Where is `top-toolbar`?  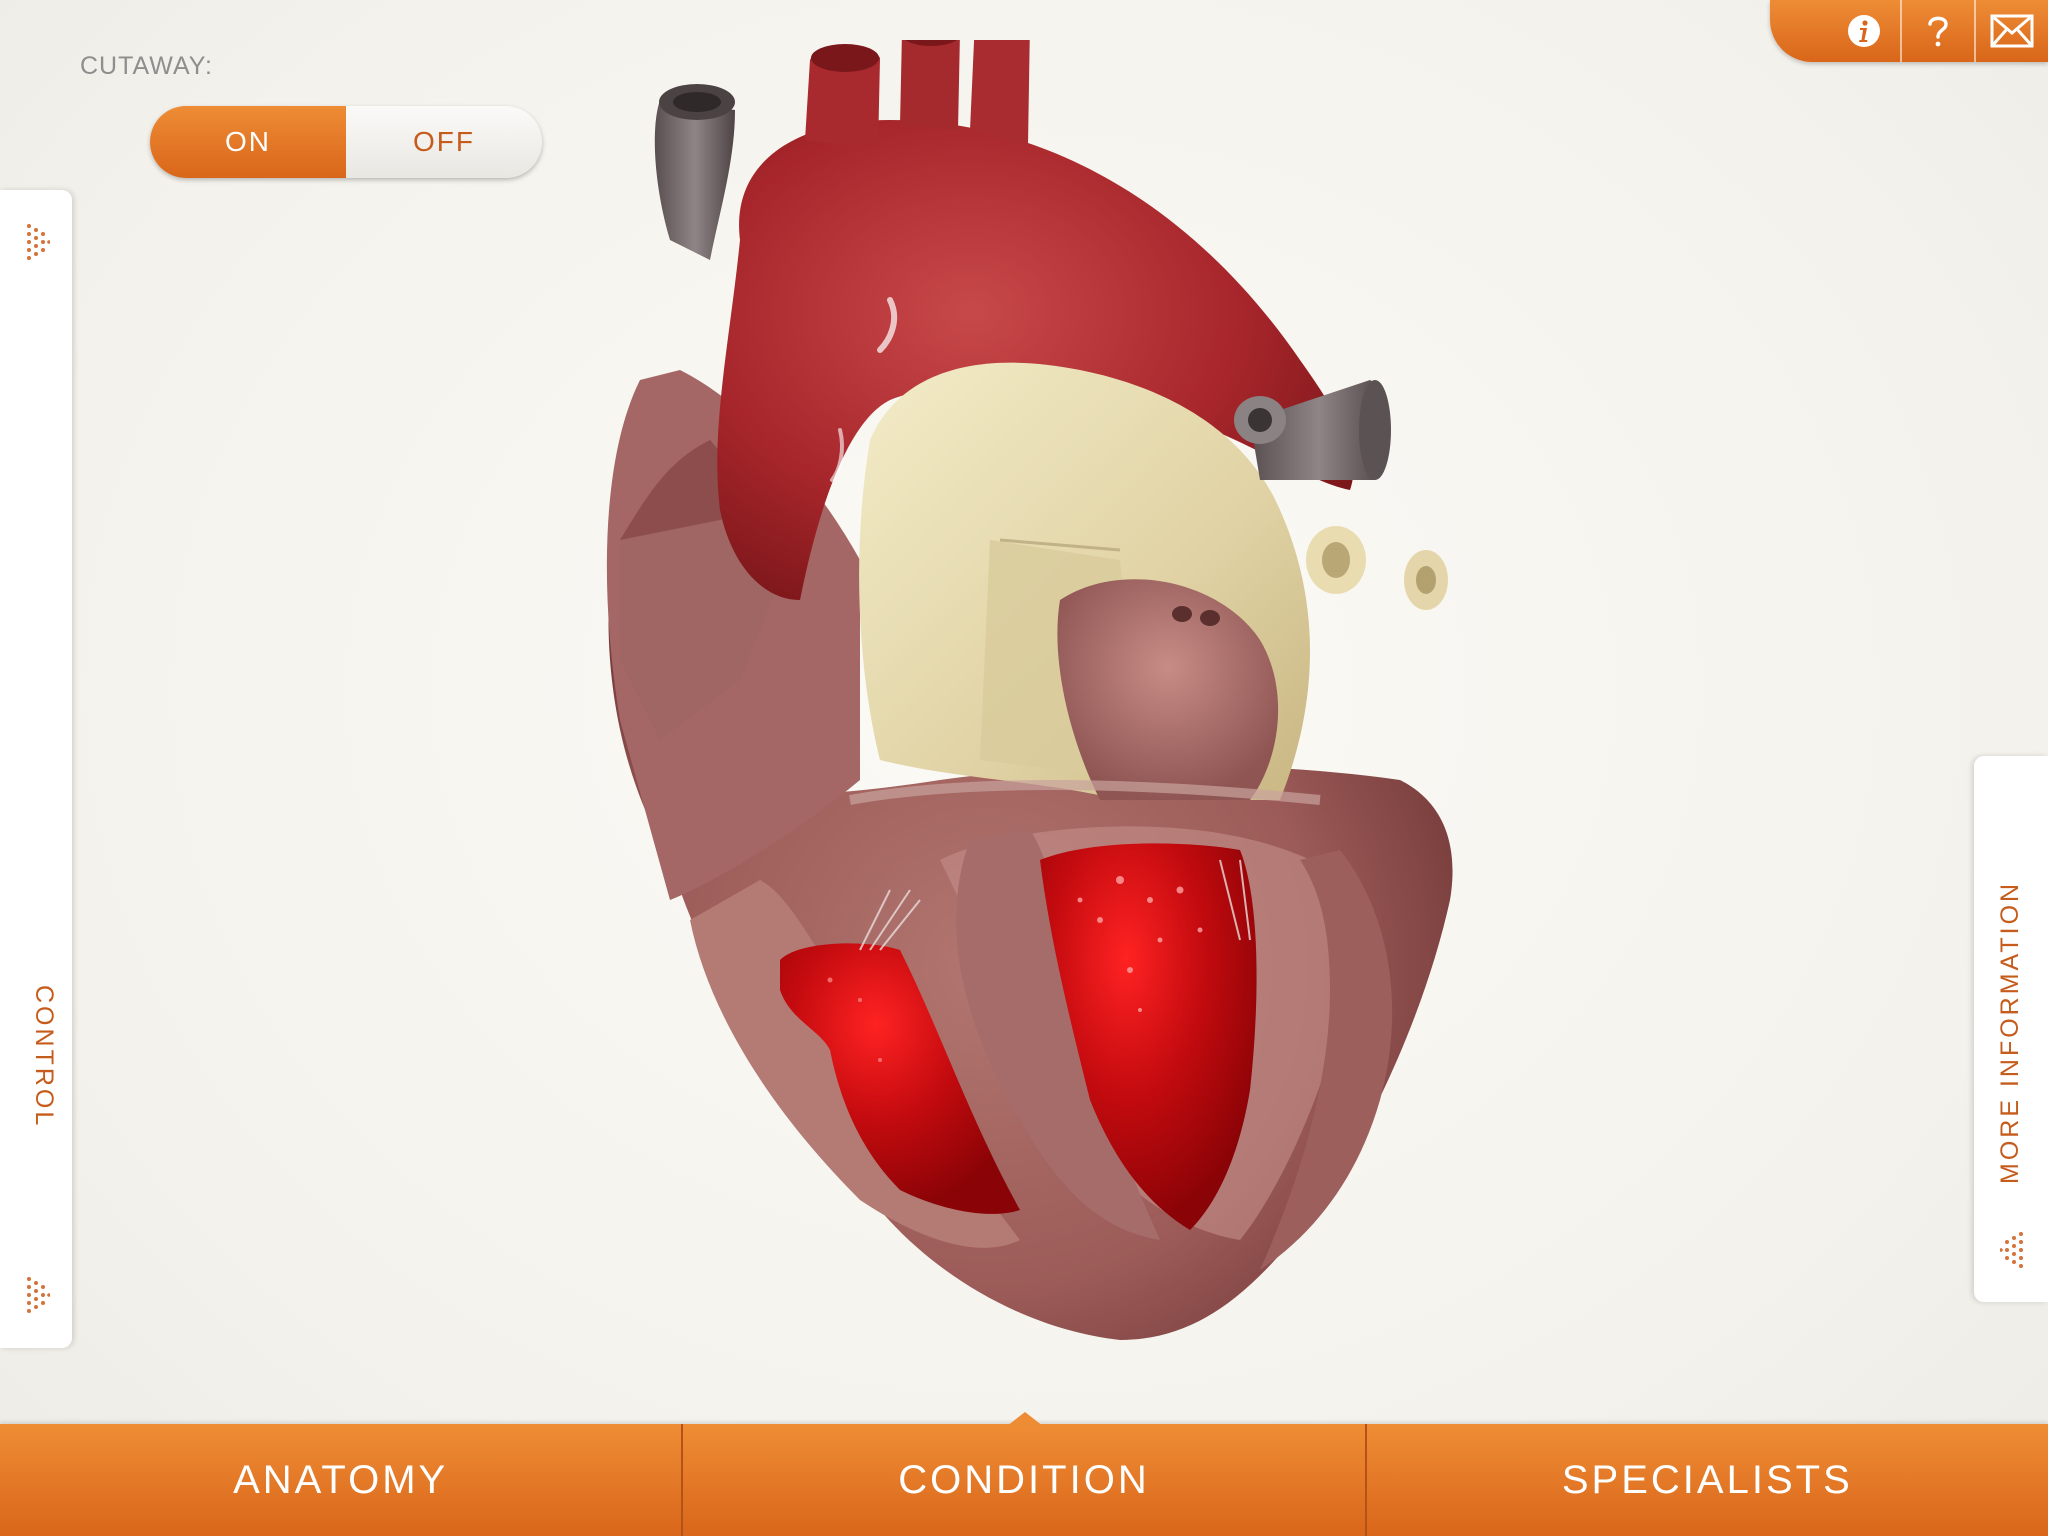
top-toolbar is located at coordinates (1909, 31).